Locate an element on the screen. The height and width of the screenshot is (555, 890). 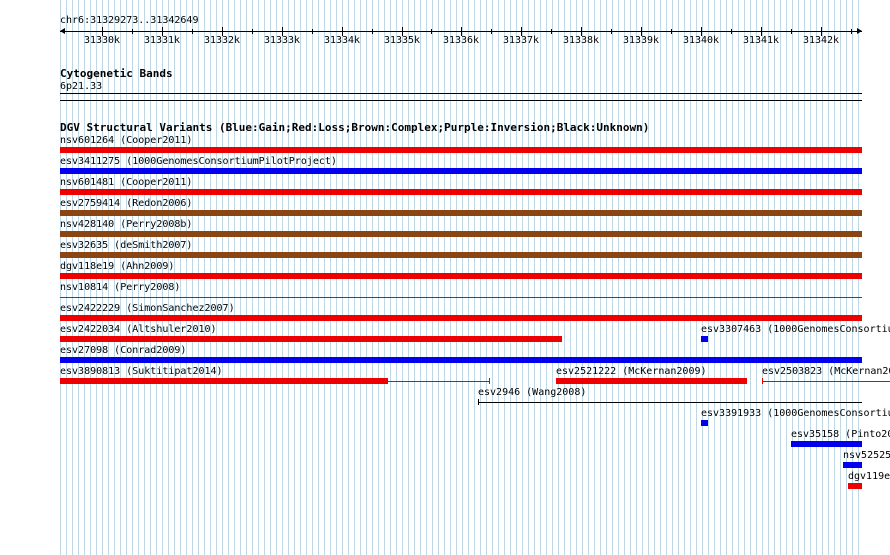
ruler-tick-label: 31334k is located at coordinates (342, 40).